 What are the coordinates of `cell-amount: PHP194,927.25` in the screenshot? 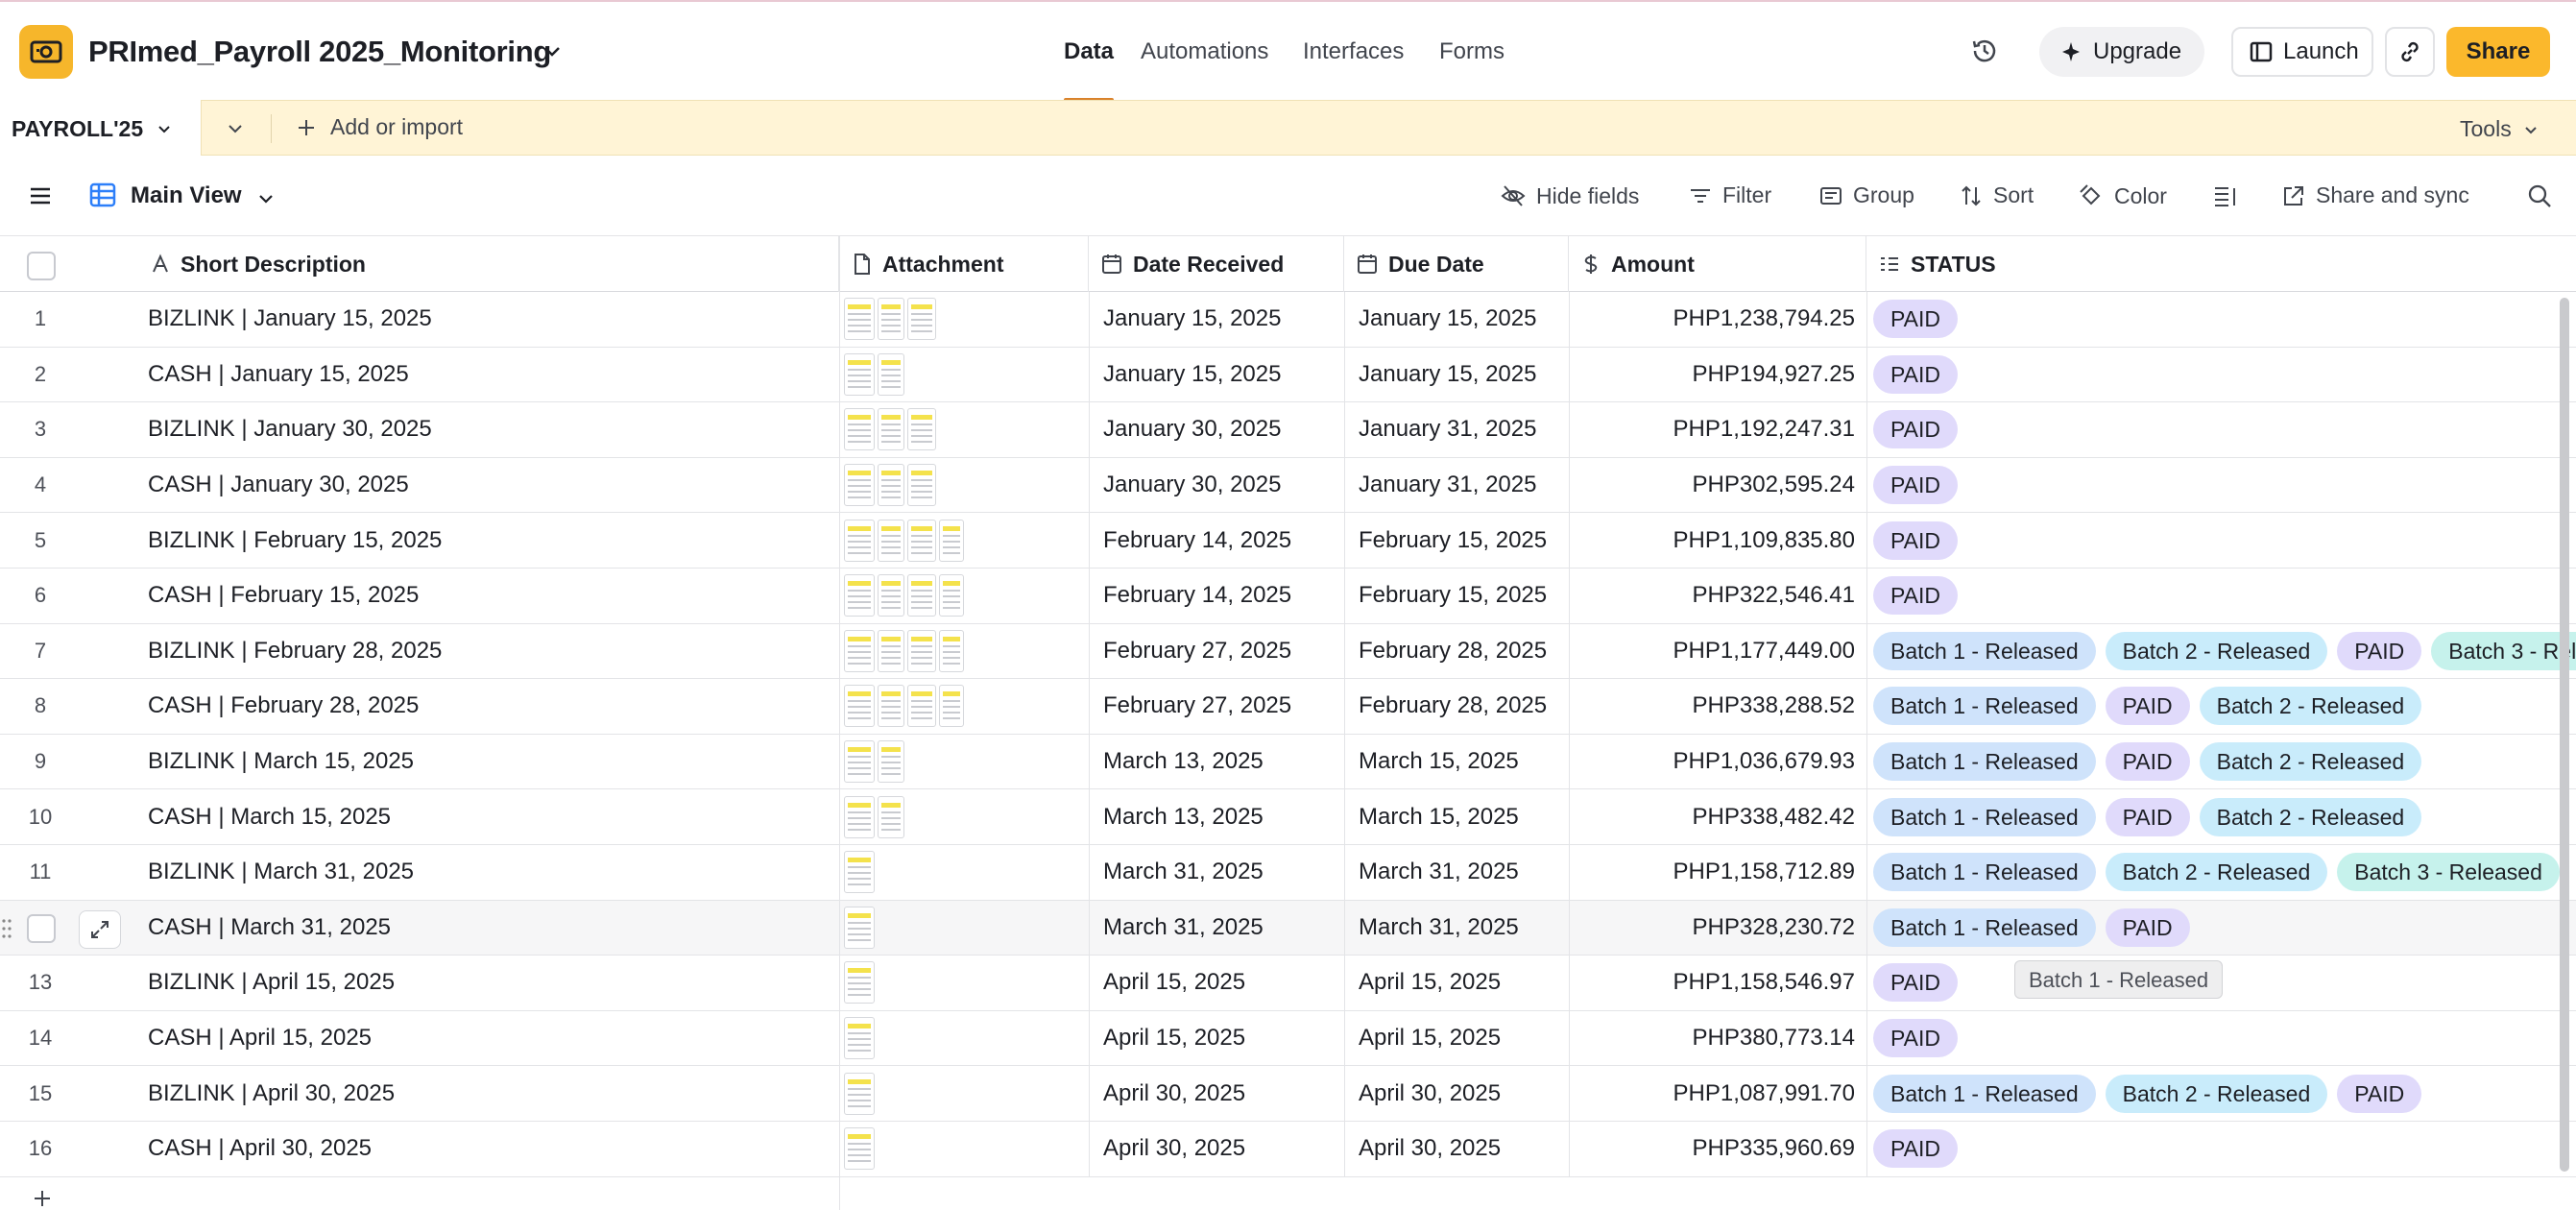 It's located at (1717, 375).